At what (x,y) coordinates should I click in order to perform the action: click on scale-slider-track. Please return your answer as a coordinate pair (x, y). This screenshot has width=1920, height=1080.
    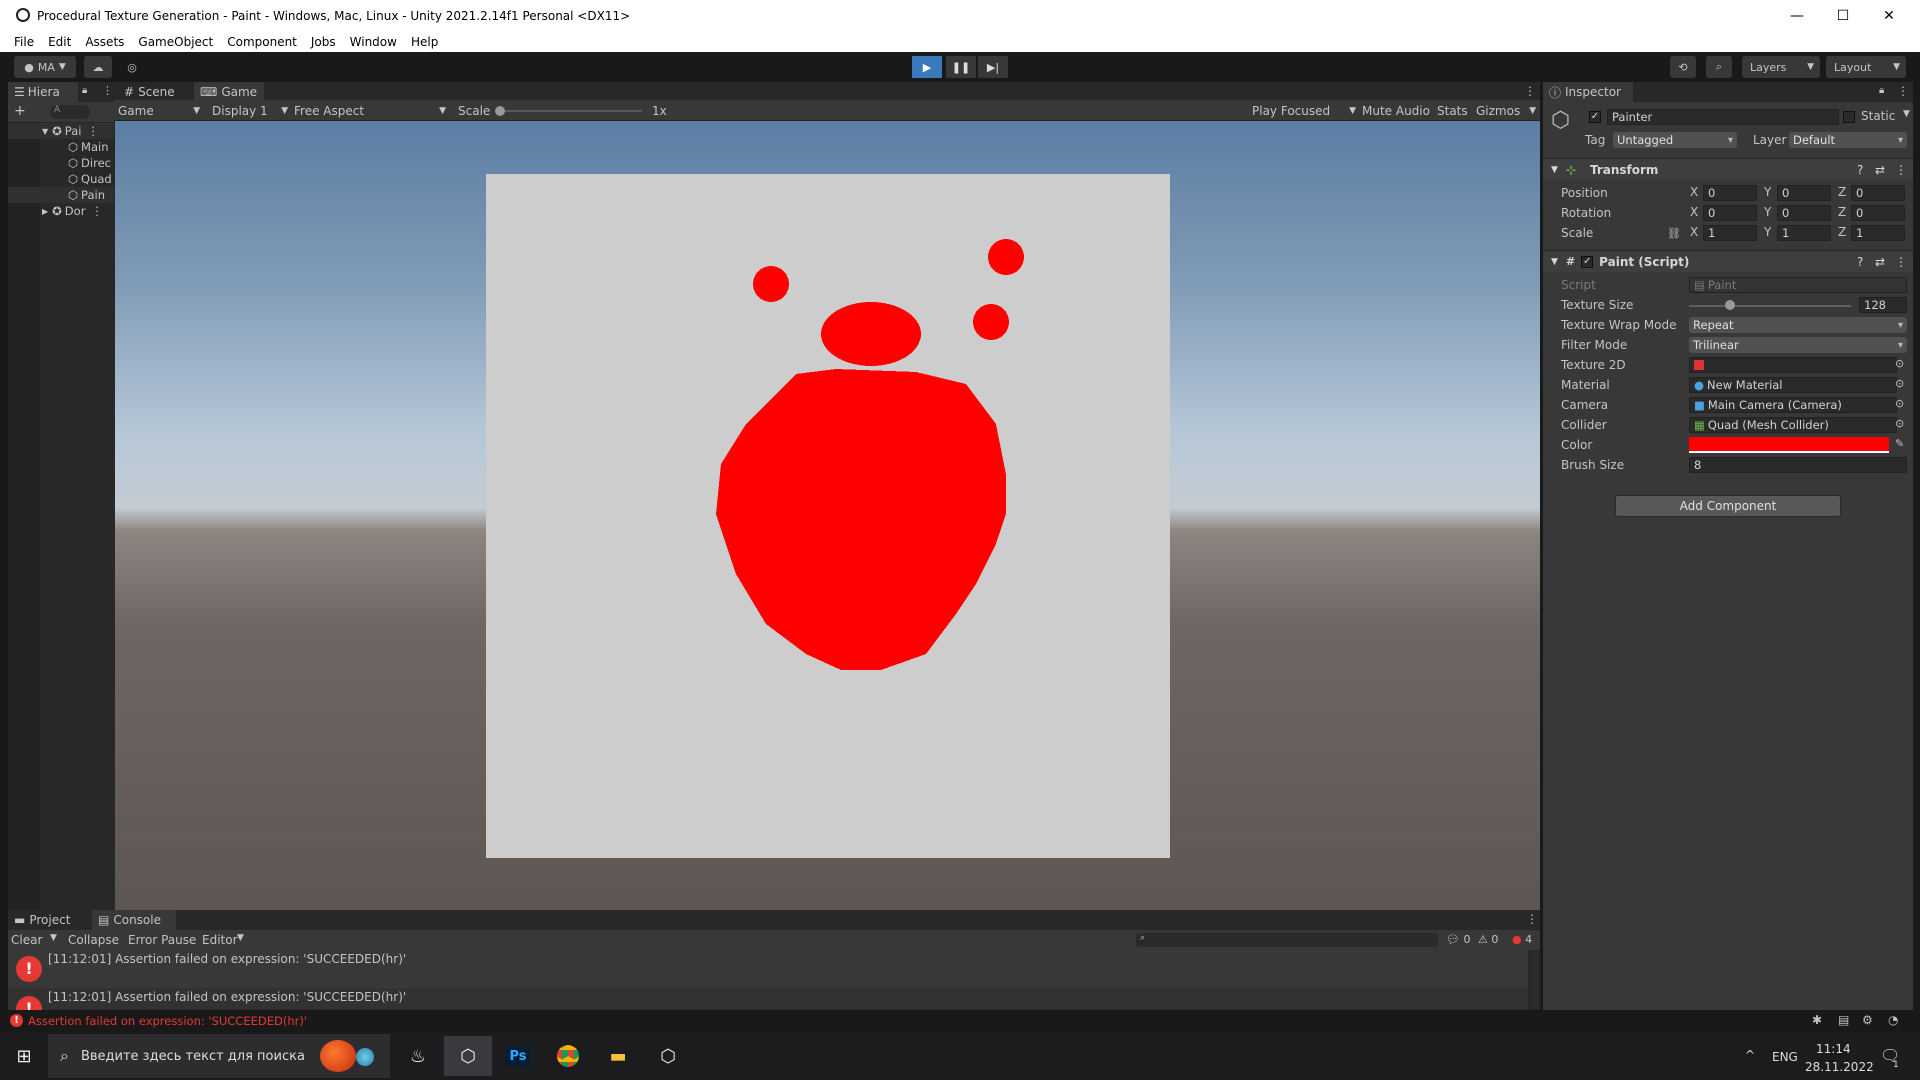
    Looking at the image, I should click on (570, 111).